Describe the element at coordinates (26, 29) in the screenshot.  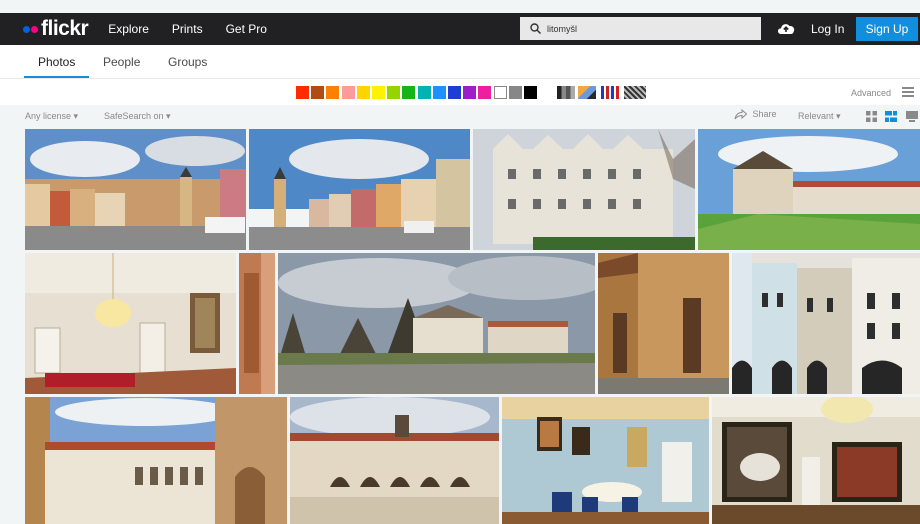
I see `logo-blue-dot` at that location.